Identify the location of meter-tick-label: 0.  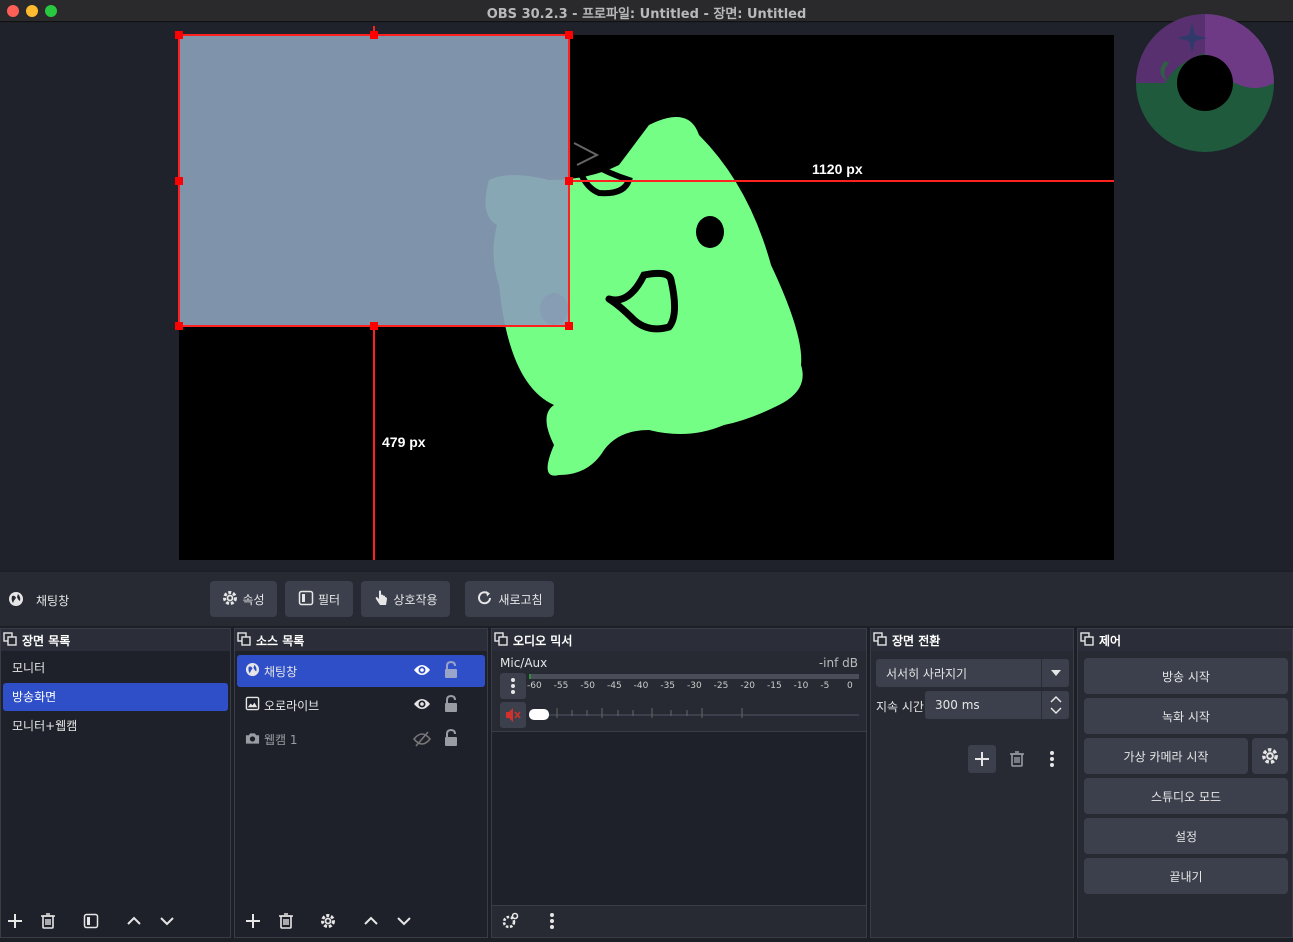
(850, 686).